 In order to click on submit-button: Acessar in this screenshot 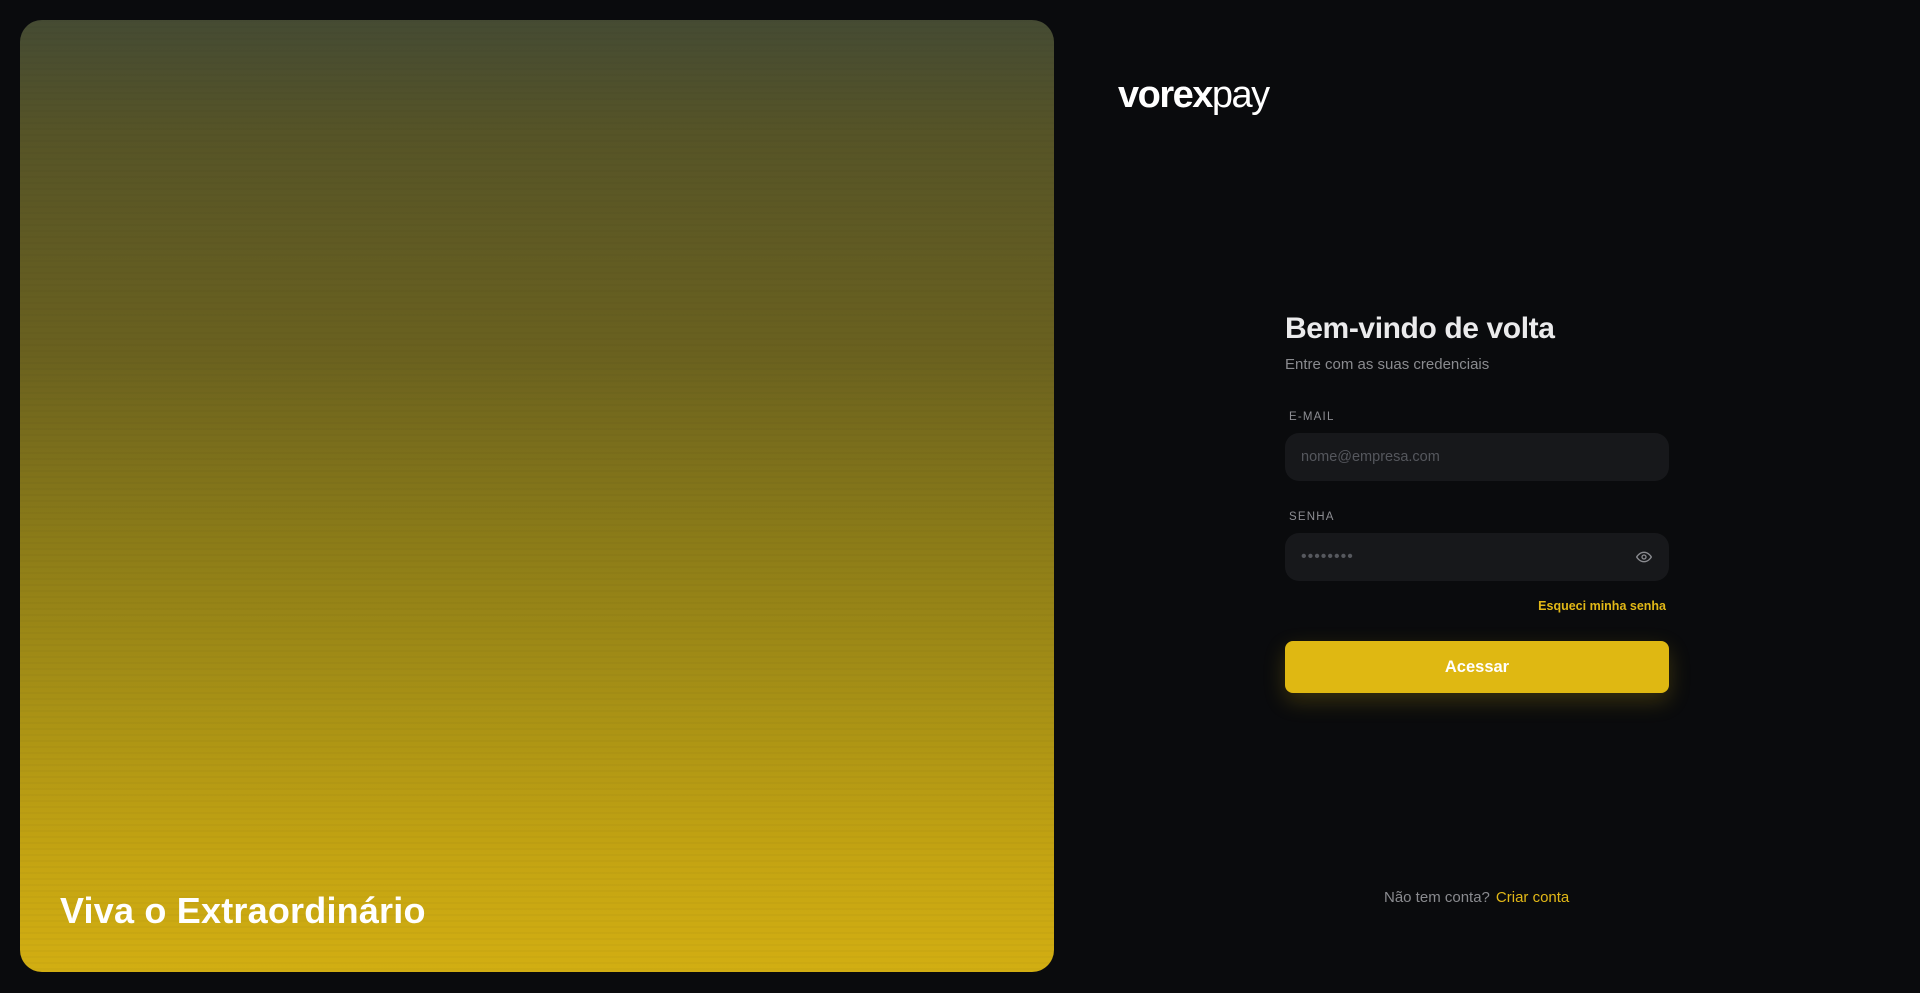, I will do `click(1477, 667)`.